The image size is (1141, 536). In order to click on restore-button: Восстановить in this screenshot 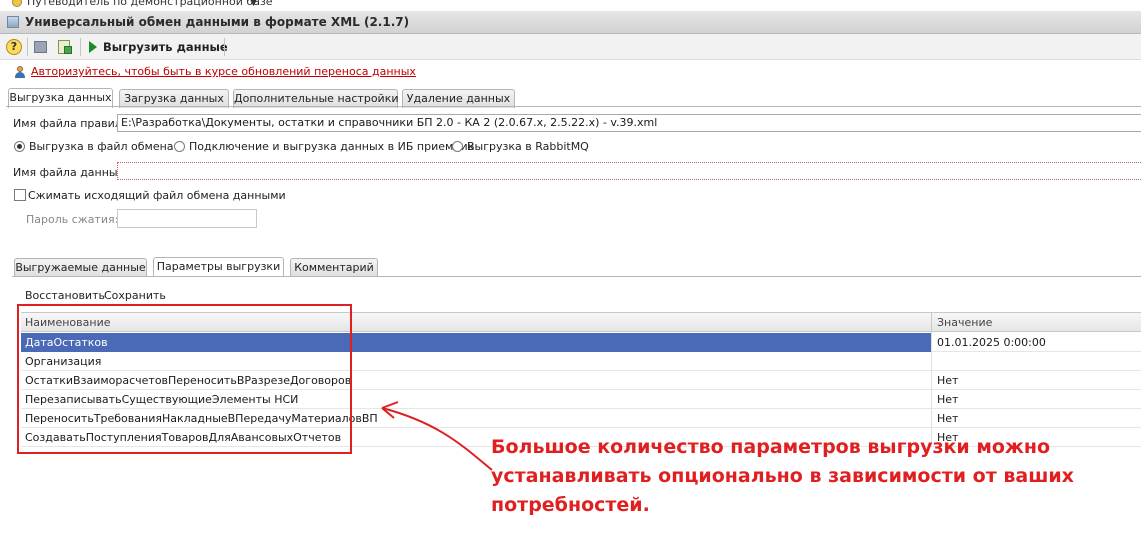, I will do `click(65, 295)`.